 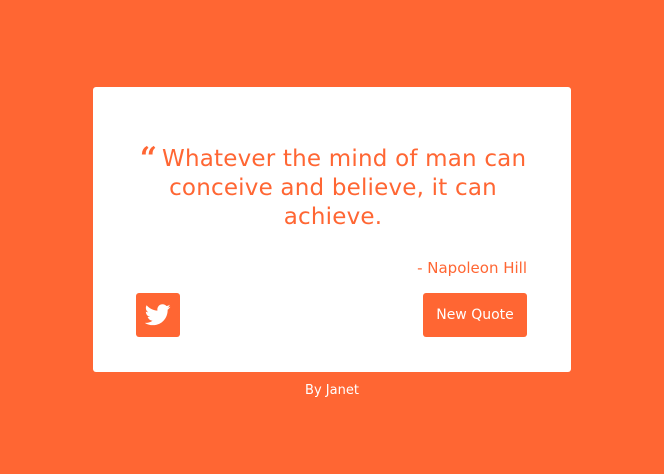 I want to click on twitter-icon, so click(x=158, y=315).